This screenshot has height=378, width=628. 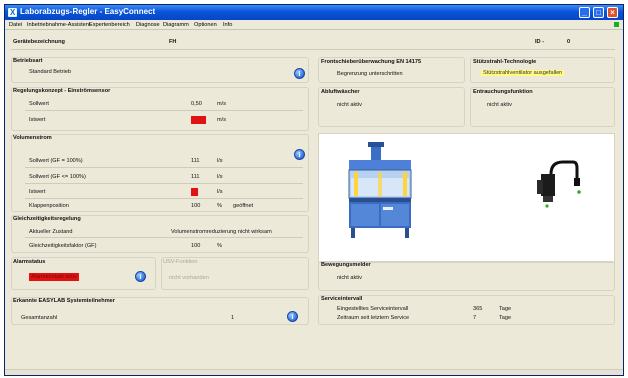 I want to click on vol-sollgf-label: Sollwert (GF <= 100%), so click(x=57, y=177).